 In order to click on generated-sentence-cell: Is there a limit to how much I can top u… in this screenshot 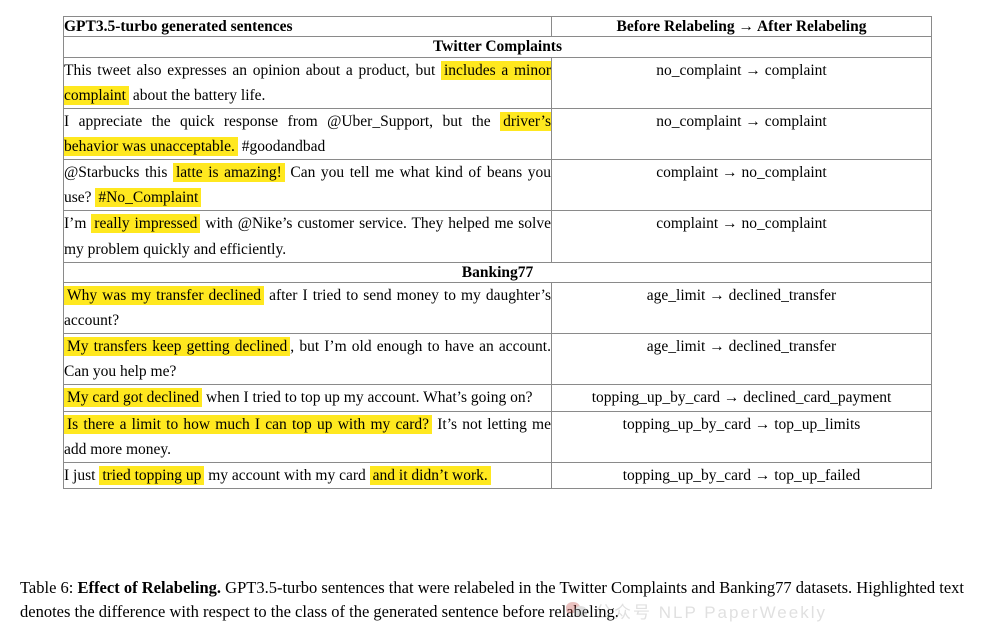, I will do `click(307, 436)`.